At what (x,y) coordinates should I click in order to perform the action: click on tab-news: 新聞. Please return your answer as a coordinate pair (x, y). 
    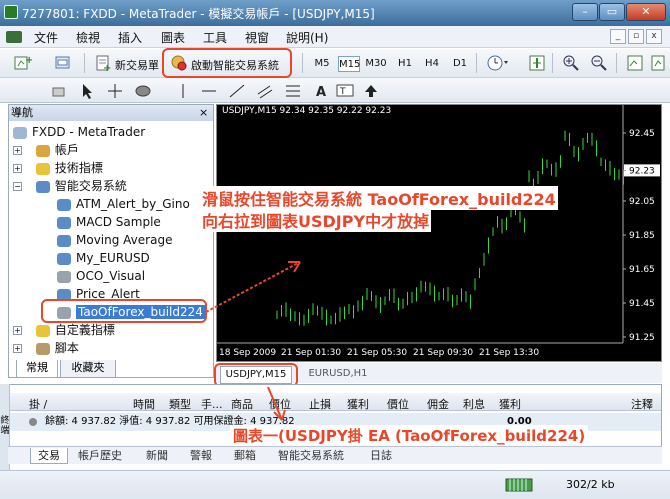
    Looking at the image, I should click on (157, 456).